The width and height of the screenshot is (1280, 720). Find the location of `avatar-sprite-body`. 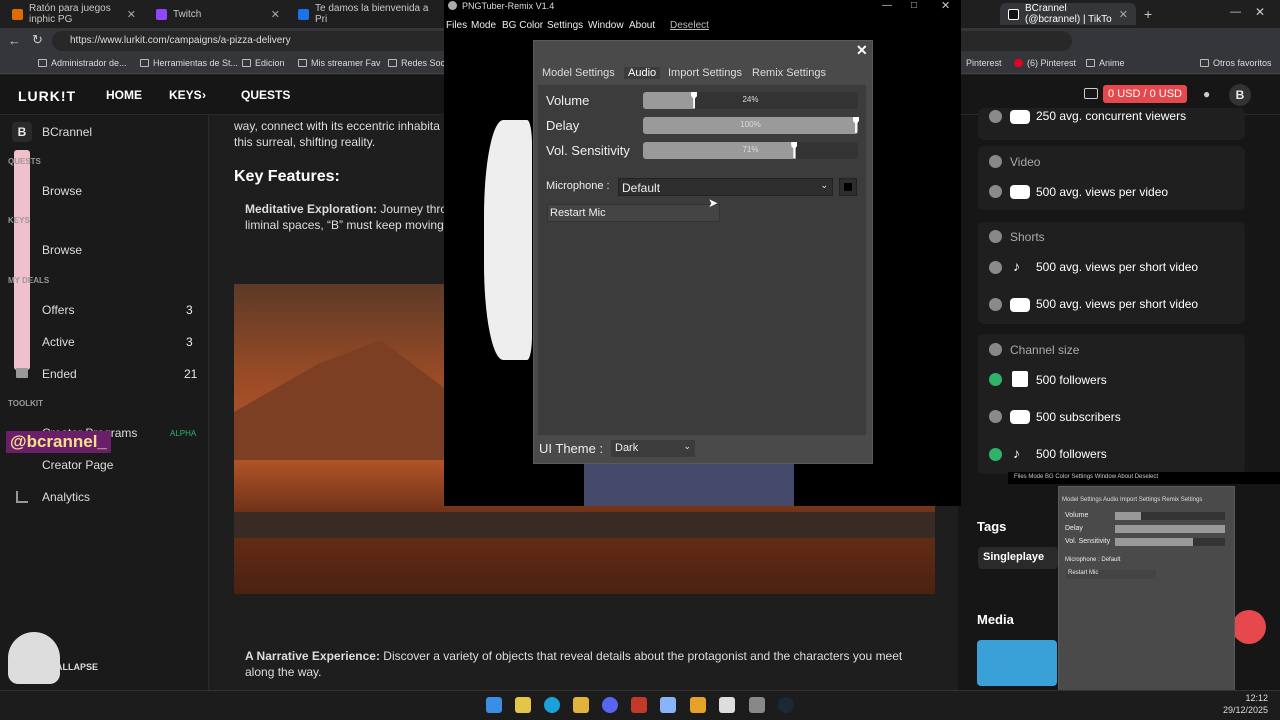

avatar-sprite-body is located at coordinates (689, 484).